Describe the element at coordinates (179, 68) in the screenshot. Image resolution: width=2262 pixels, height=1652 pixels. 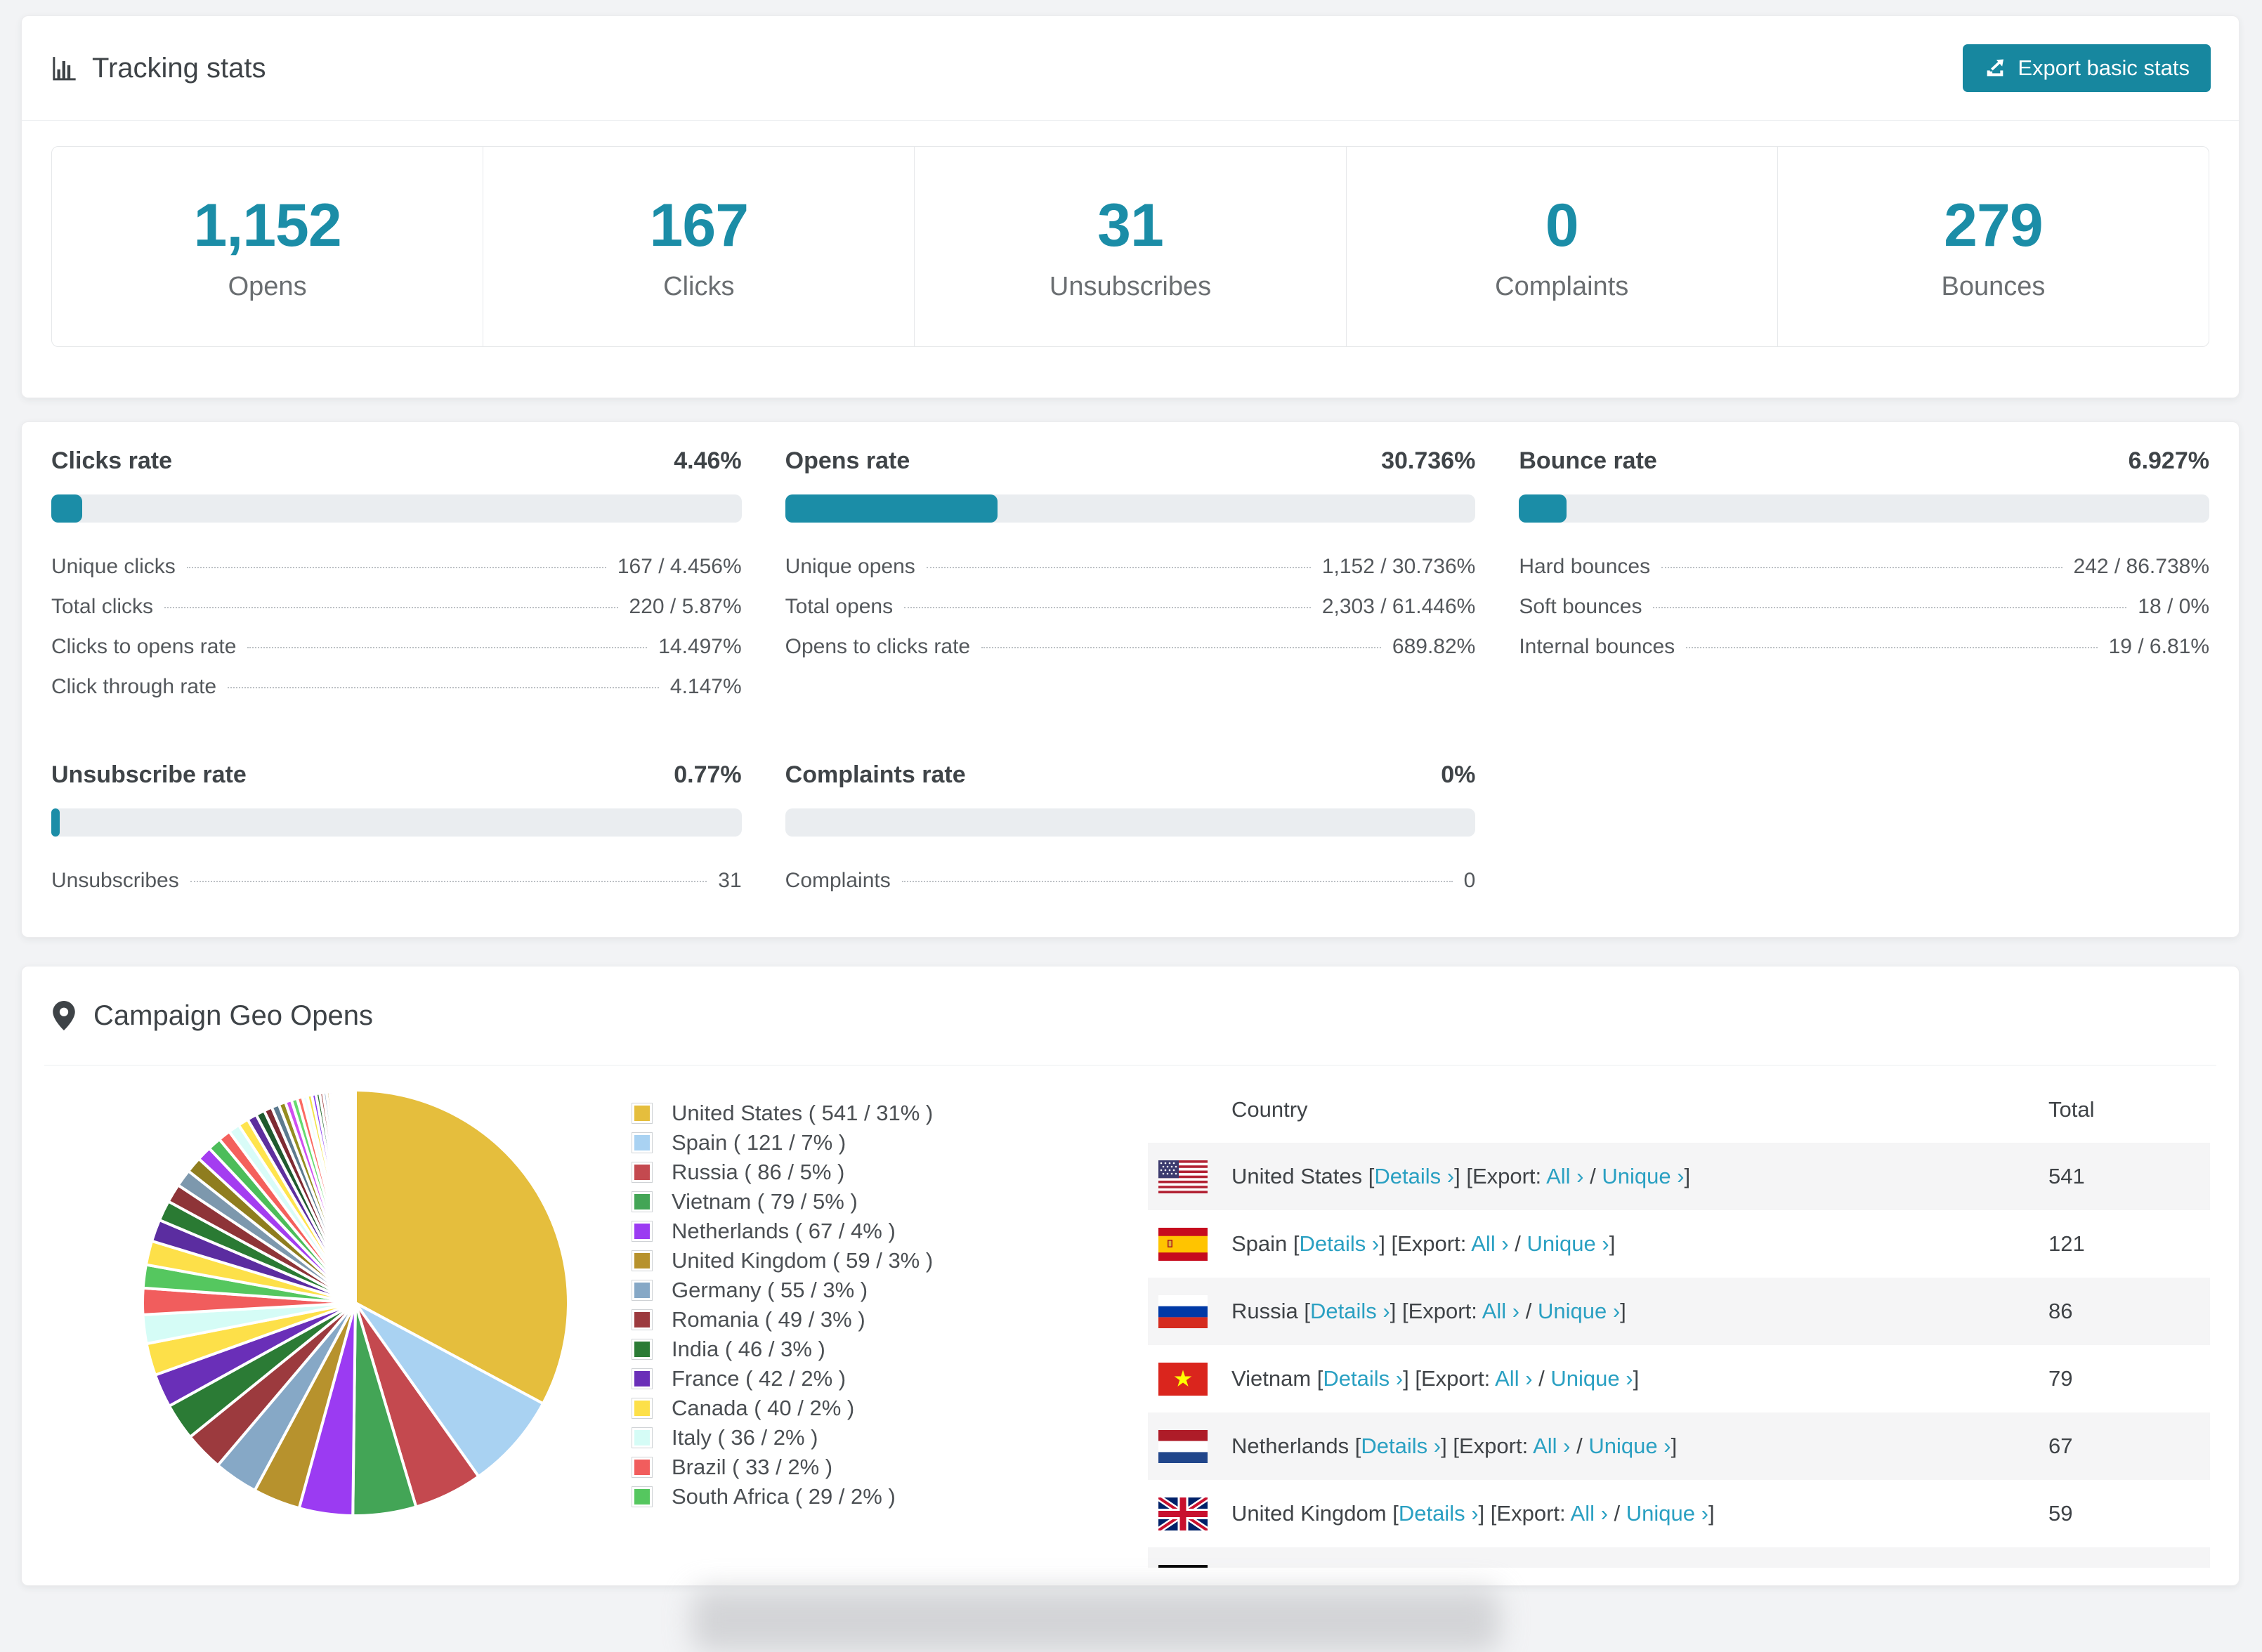
I see `page-title: Tracking stats` at that location.